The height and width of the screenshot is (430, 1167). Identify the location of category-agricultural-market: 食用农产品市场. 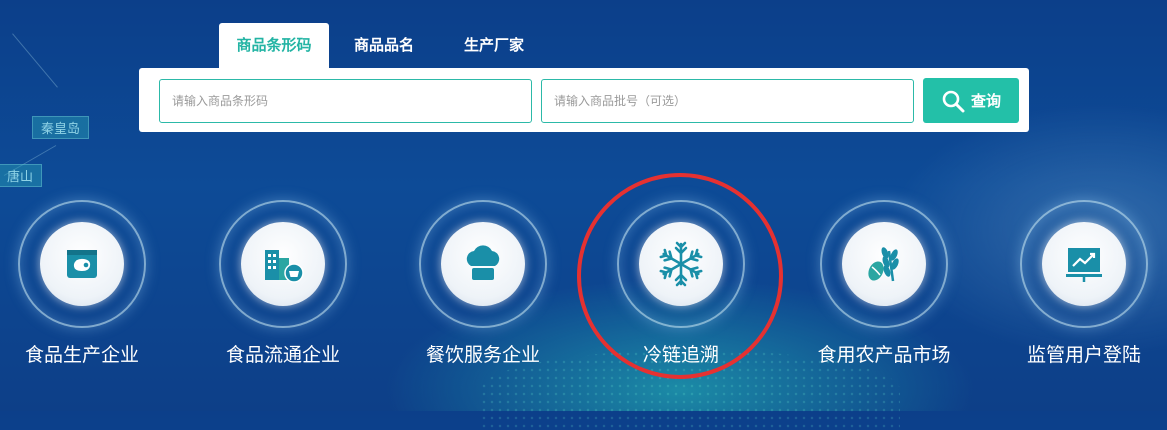
(884, 290).